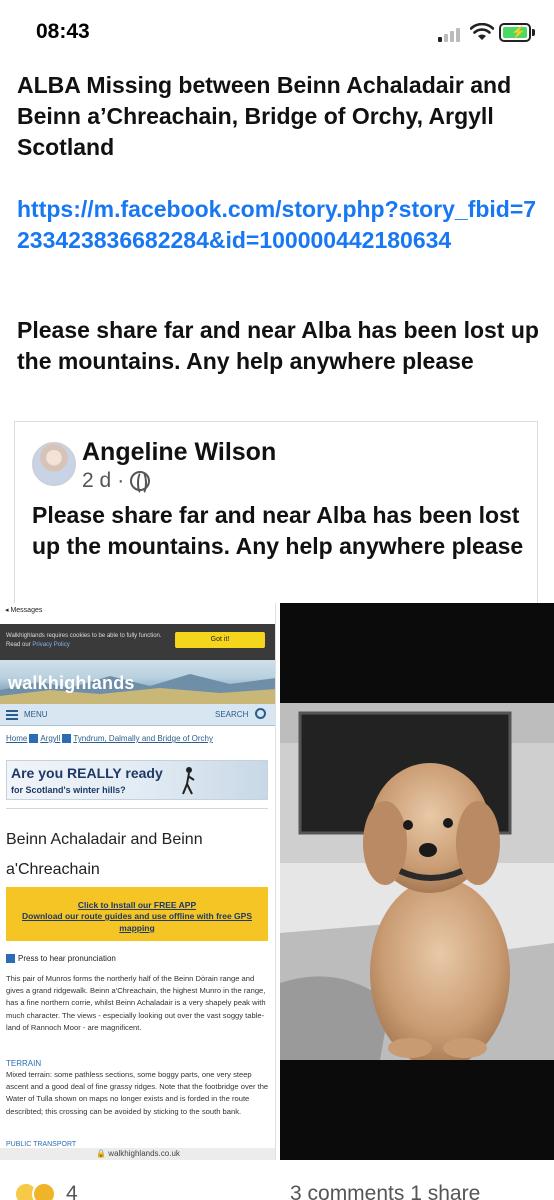  I want to click on ad-line-1: Are you REALLY ready, so click(87, 773).